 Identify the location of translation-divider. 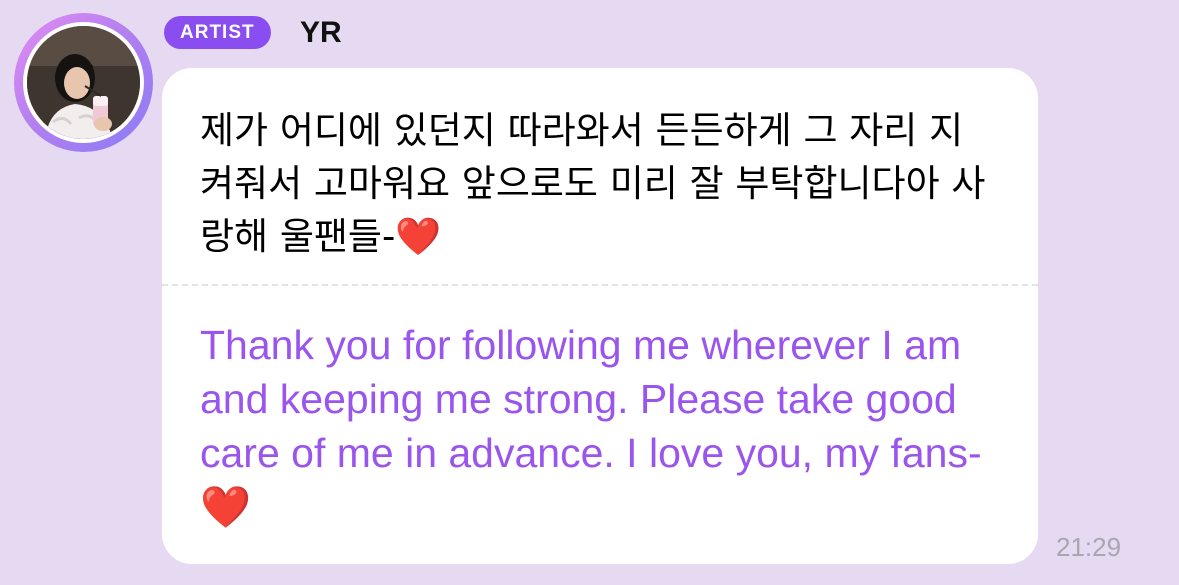
(600, 285).